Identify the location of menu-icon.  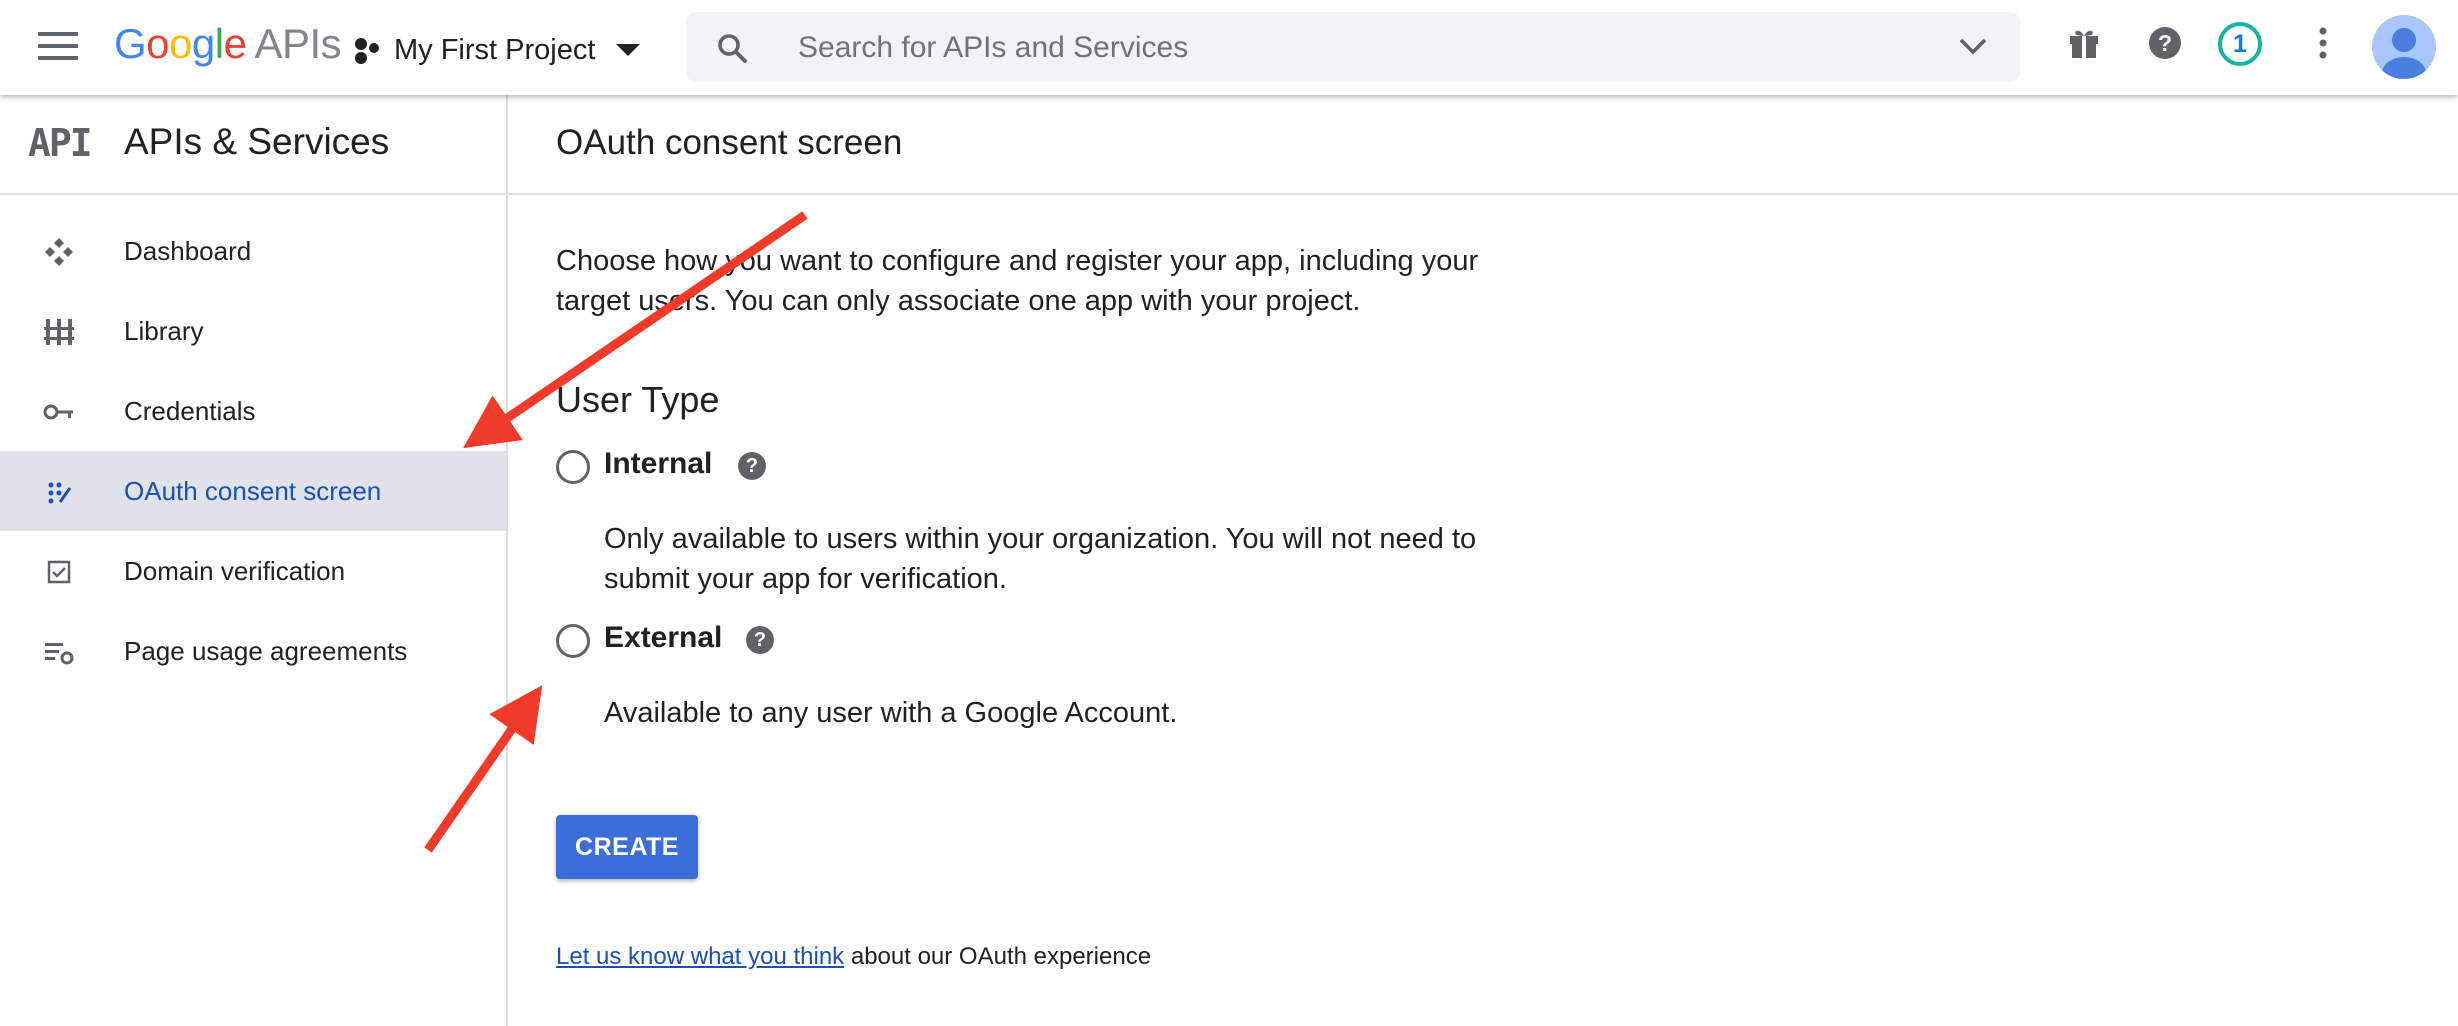
(58, 46).